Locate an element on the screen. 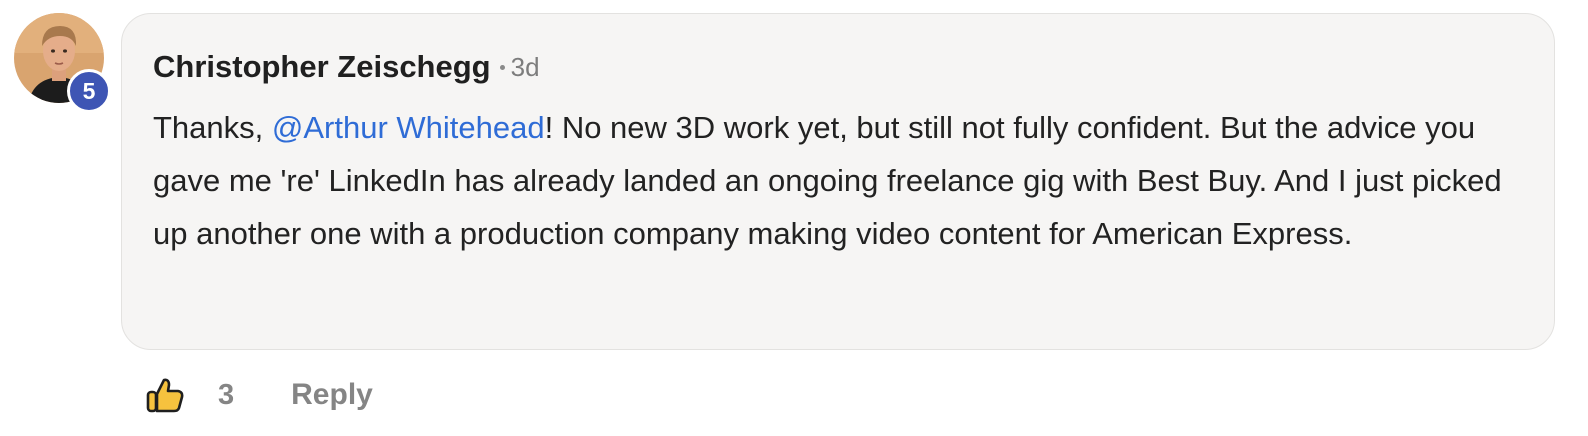 The width and height of the screenshot is (1588, 436). level-badge: 5 is located at coordinates (89, 91).